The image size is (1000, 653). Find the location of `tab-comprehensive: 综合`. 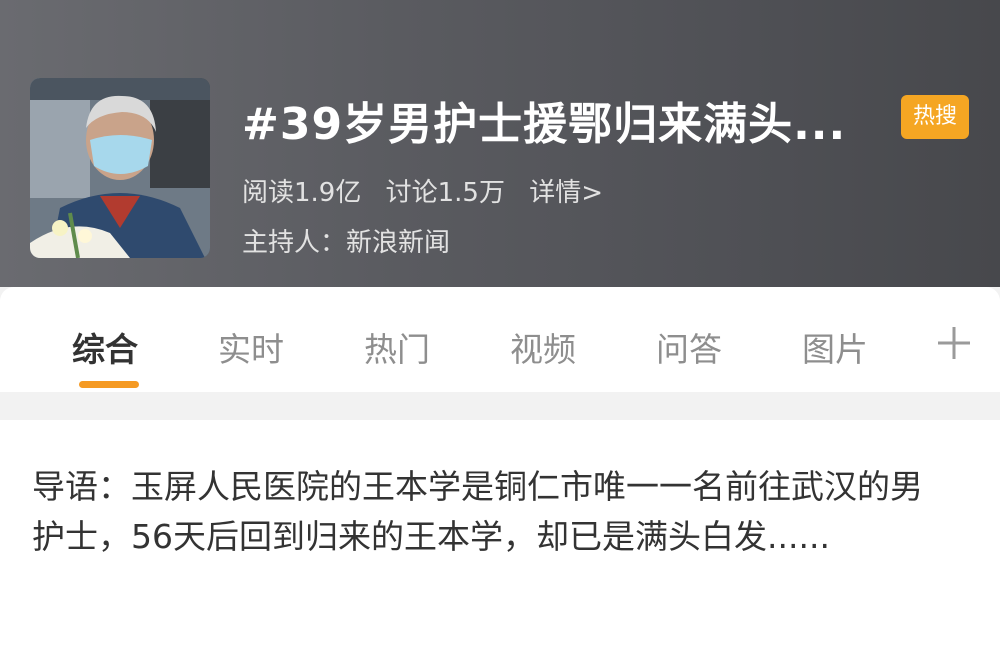

tab-comprehensive: 综合 is located at coordinates (105, 347).